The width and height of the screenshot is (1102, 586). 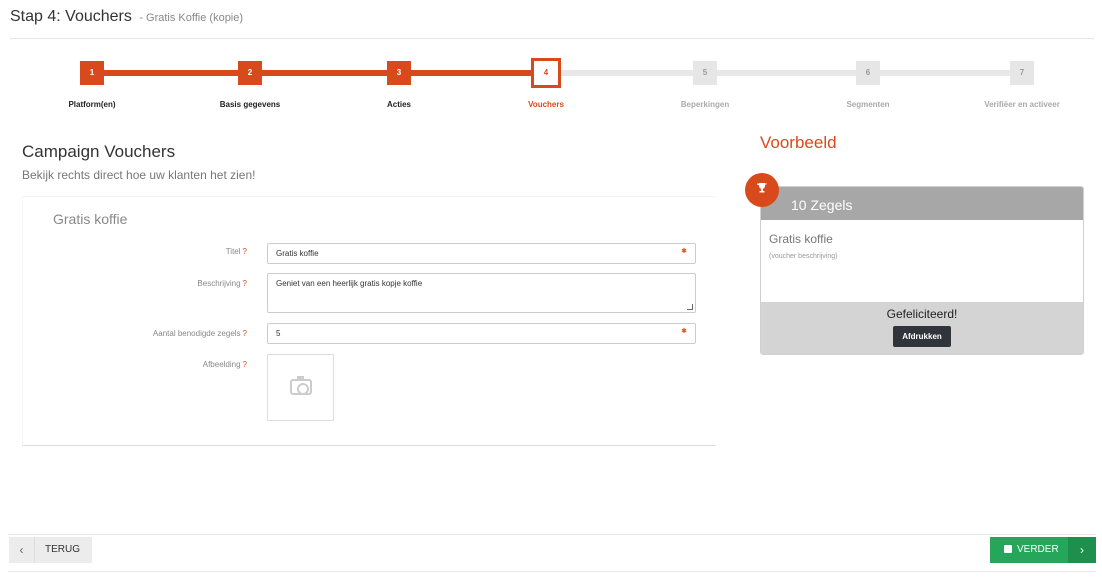 I want to click on wizard-step-2: 2, so click(x=250, y=73).